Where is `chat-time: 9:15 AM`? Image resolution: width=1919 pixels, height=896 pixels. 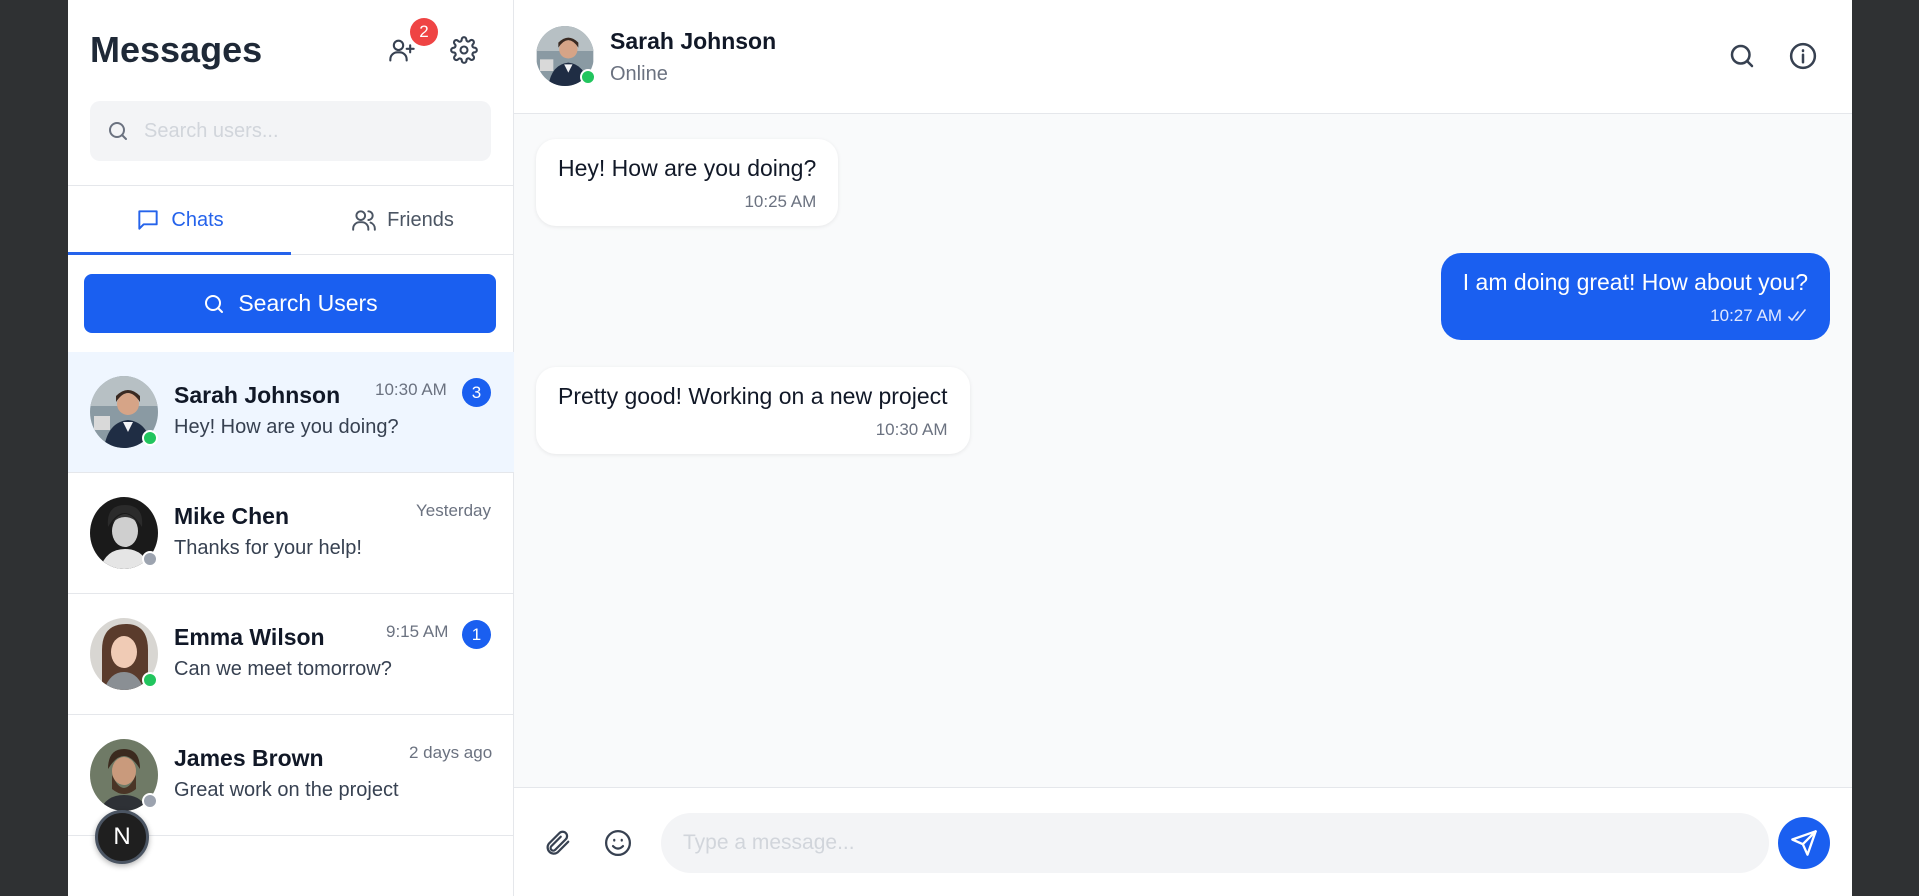 chat-time: 9:15 AM is located at coordinates (417, 631).